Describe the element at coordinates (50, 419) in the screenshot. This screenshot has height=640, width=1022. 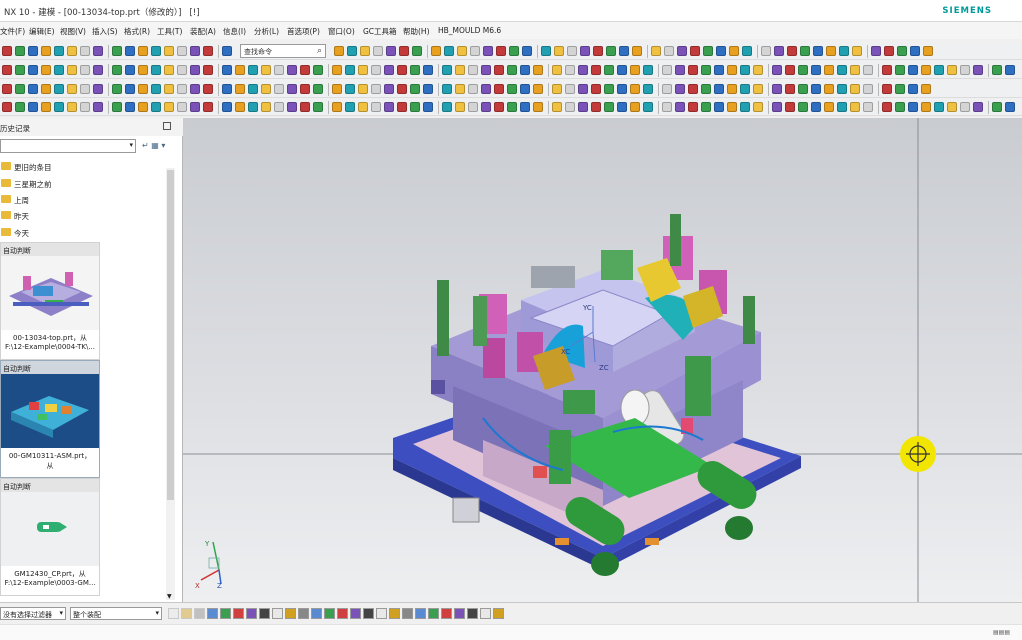
I see `history-card: 自动判断 00-GM10311-ASM.prt， 从` at that location.